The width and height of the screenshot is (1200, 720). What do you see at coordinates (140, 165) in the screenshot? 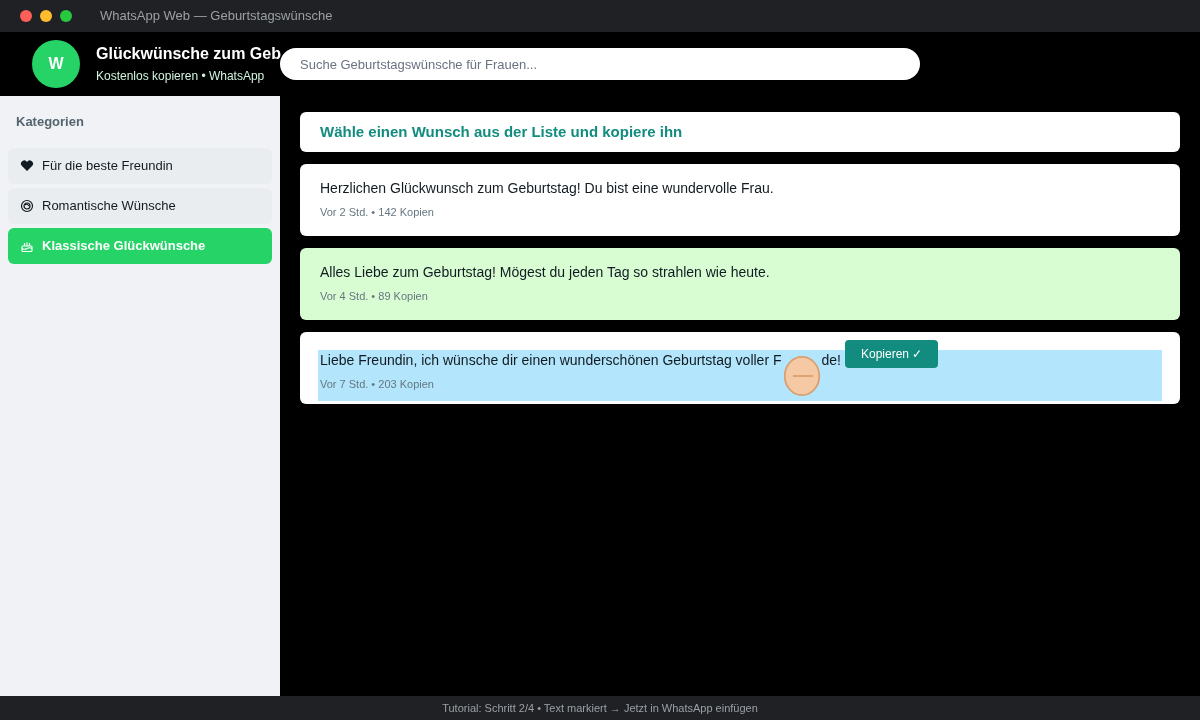
I see `category-item: Für die beste Freundin` at bounding box center [140, 165].